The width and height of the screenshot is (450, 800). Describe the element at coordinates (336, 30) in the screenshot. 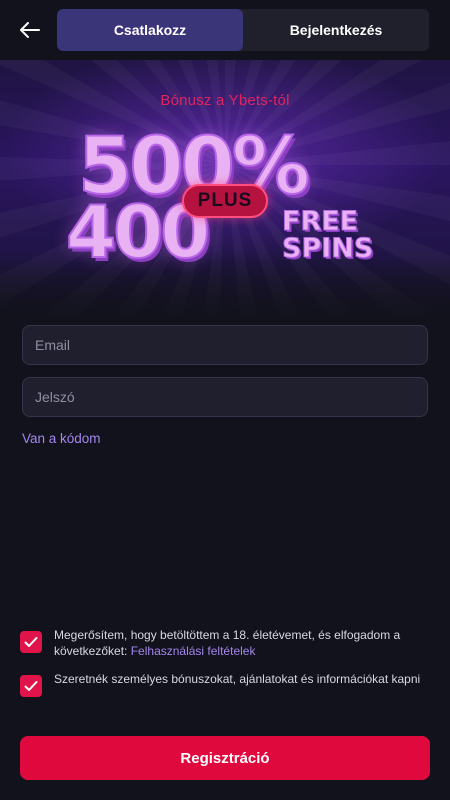

I see `tab-login: Bejelentkezés` at that location.